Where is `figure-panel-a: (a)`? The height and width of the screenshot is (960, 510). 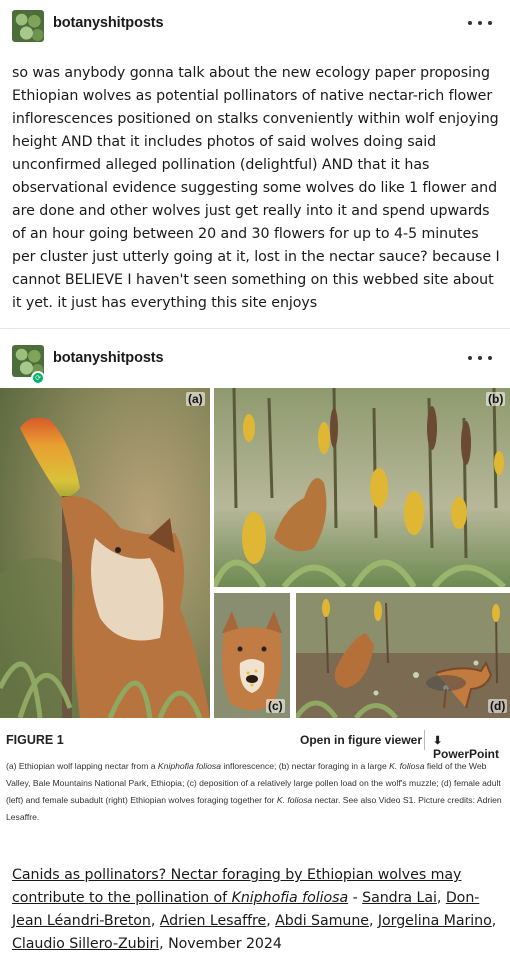
figure-panel-a: (a) is located at coordinates (105, 553).